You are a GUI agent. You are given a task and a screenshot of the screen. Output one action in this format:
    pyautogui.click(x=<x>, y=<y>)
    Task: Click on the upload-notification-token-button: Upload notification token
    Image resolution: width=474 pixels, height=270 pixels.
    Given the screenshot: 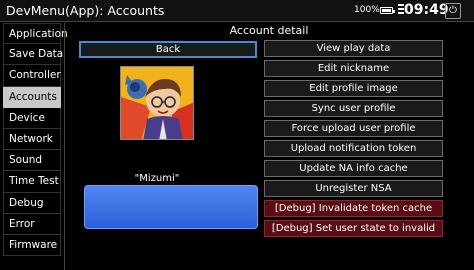 What is the action you would take?
    pyautogui.click(x=353, y=148)
    